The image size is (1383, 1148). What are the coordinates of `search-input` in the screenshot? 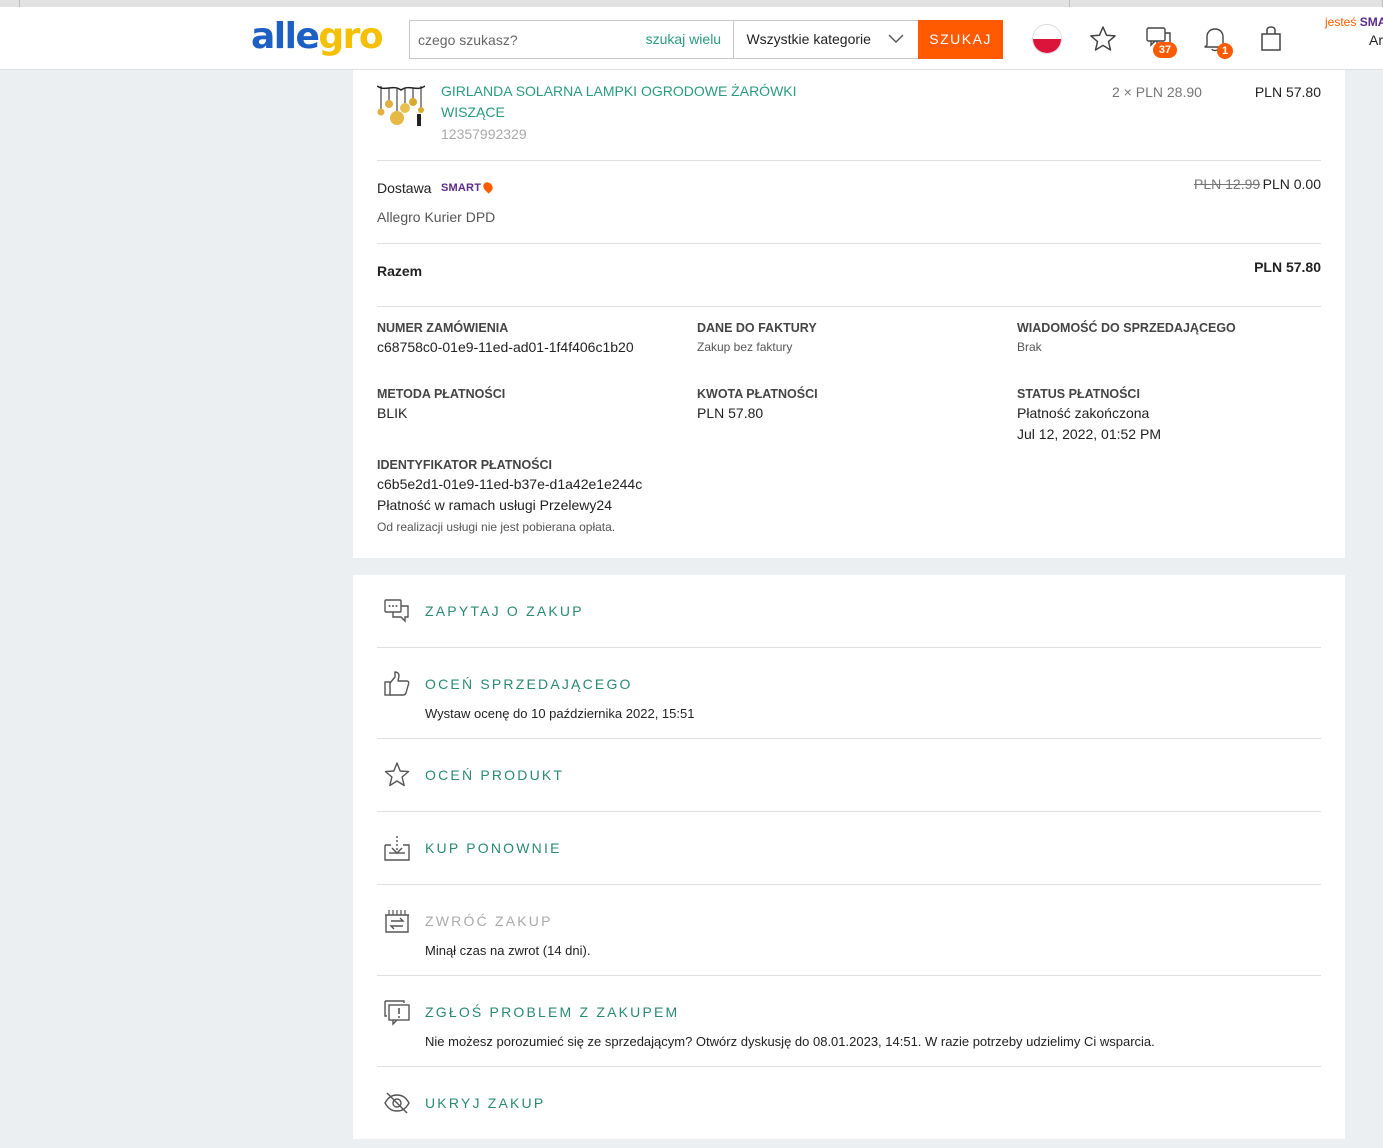 It's located at (528, 39).